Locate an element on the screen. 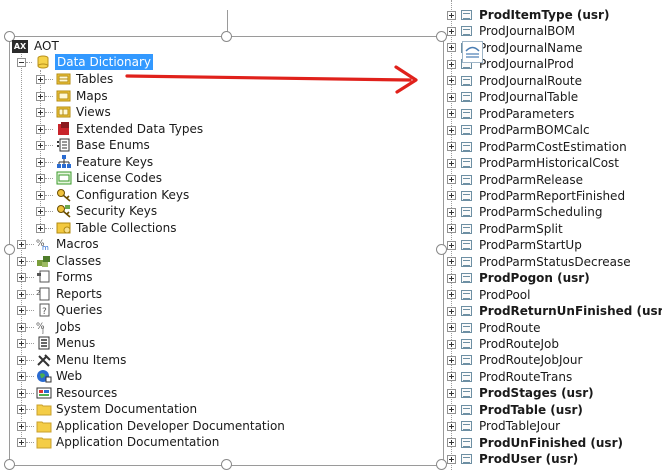  resize-handle-middle-right is located at coordinates (441, 249).